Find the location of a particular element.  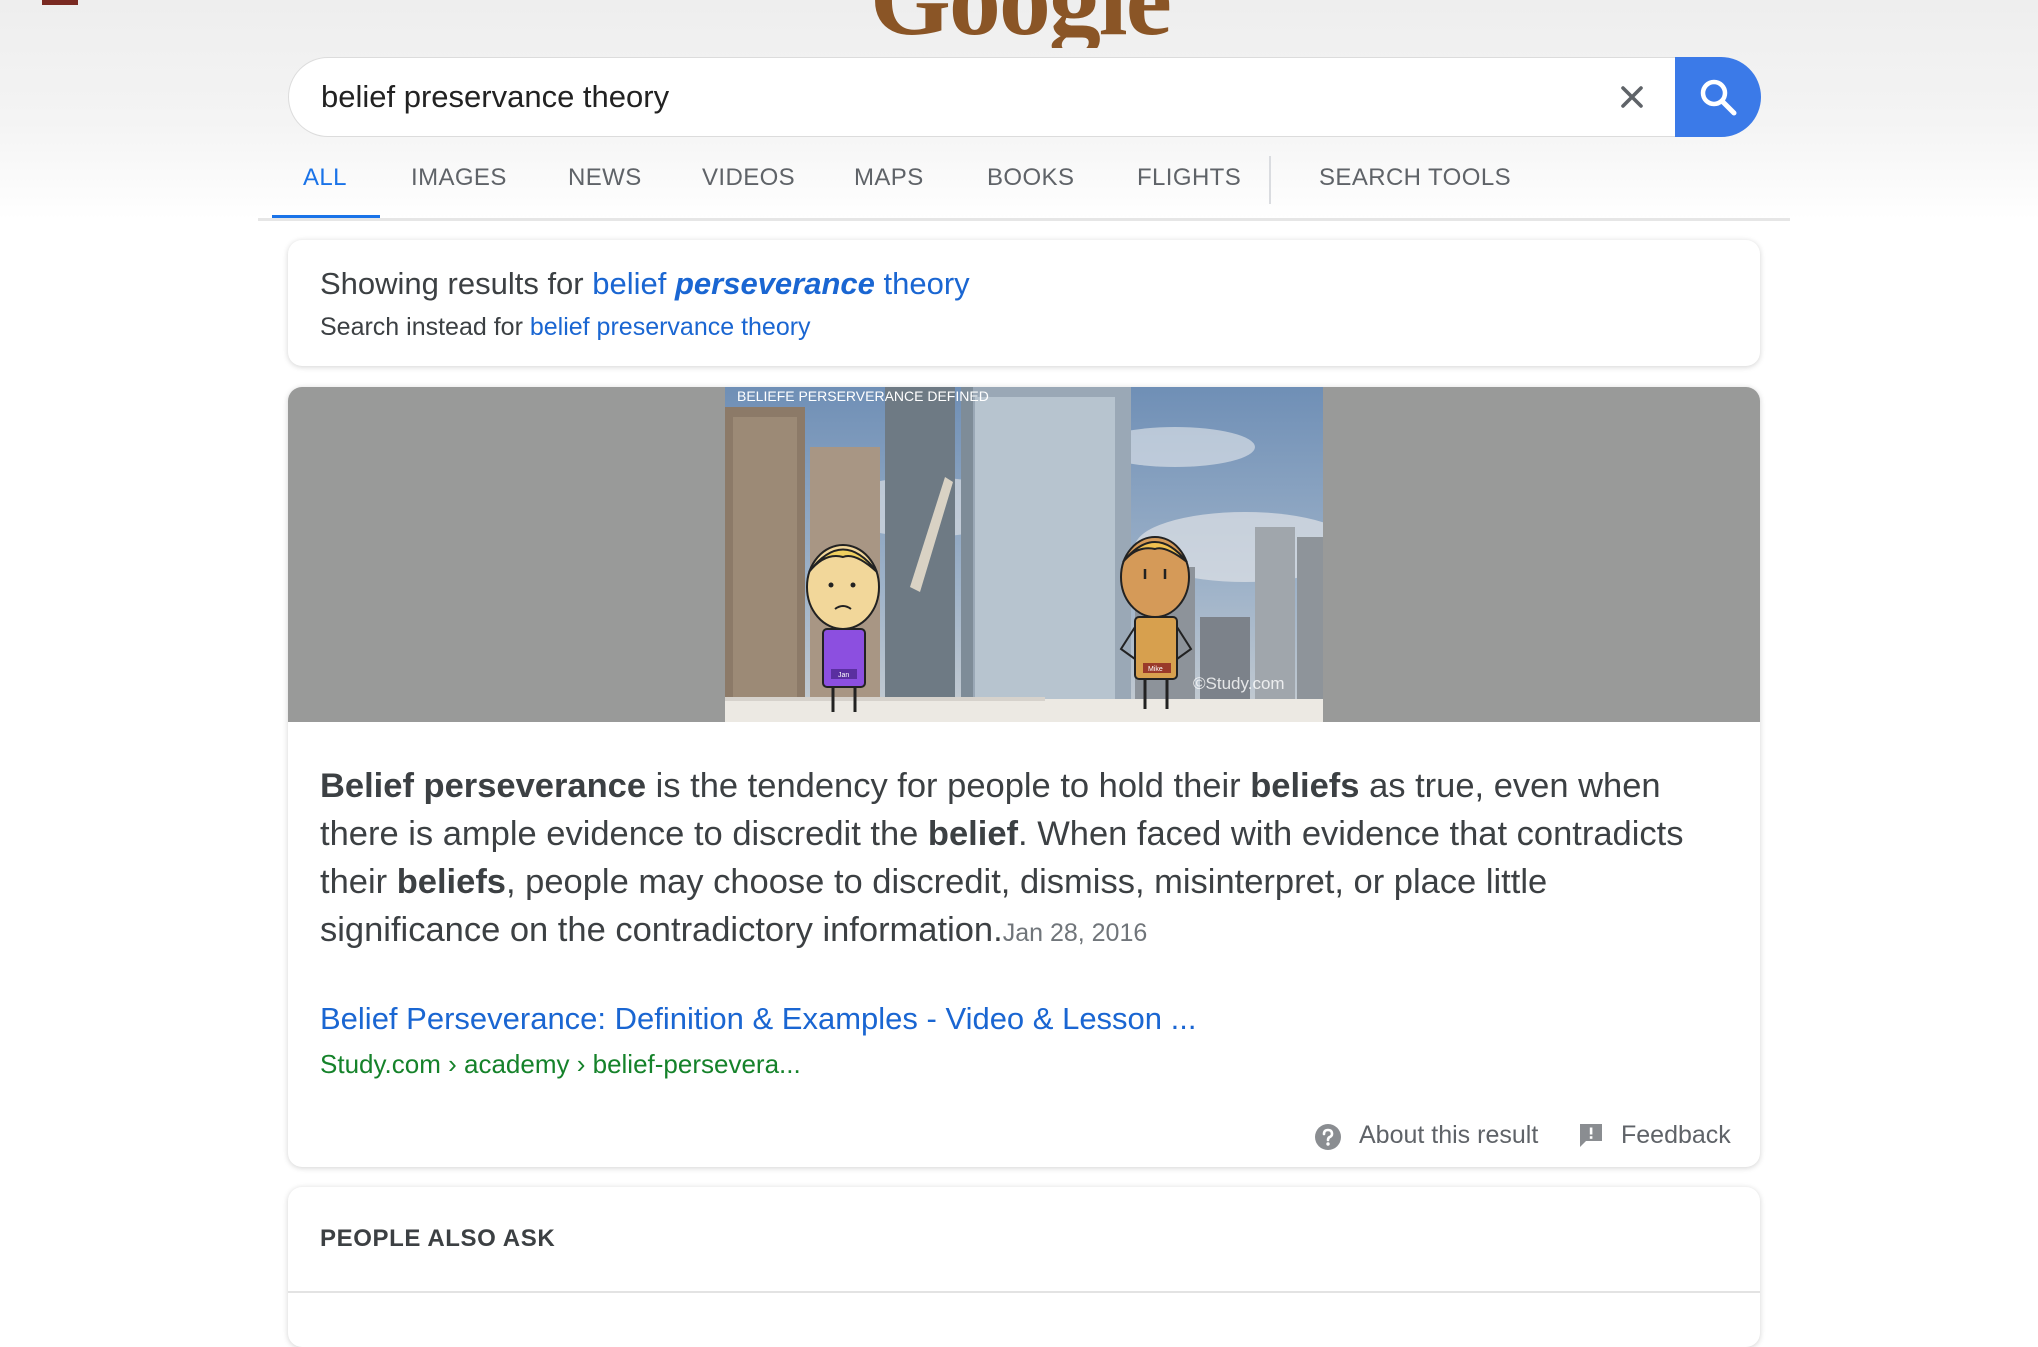

clear-button is located at coordinates (1632, 97).